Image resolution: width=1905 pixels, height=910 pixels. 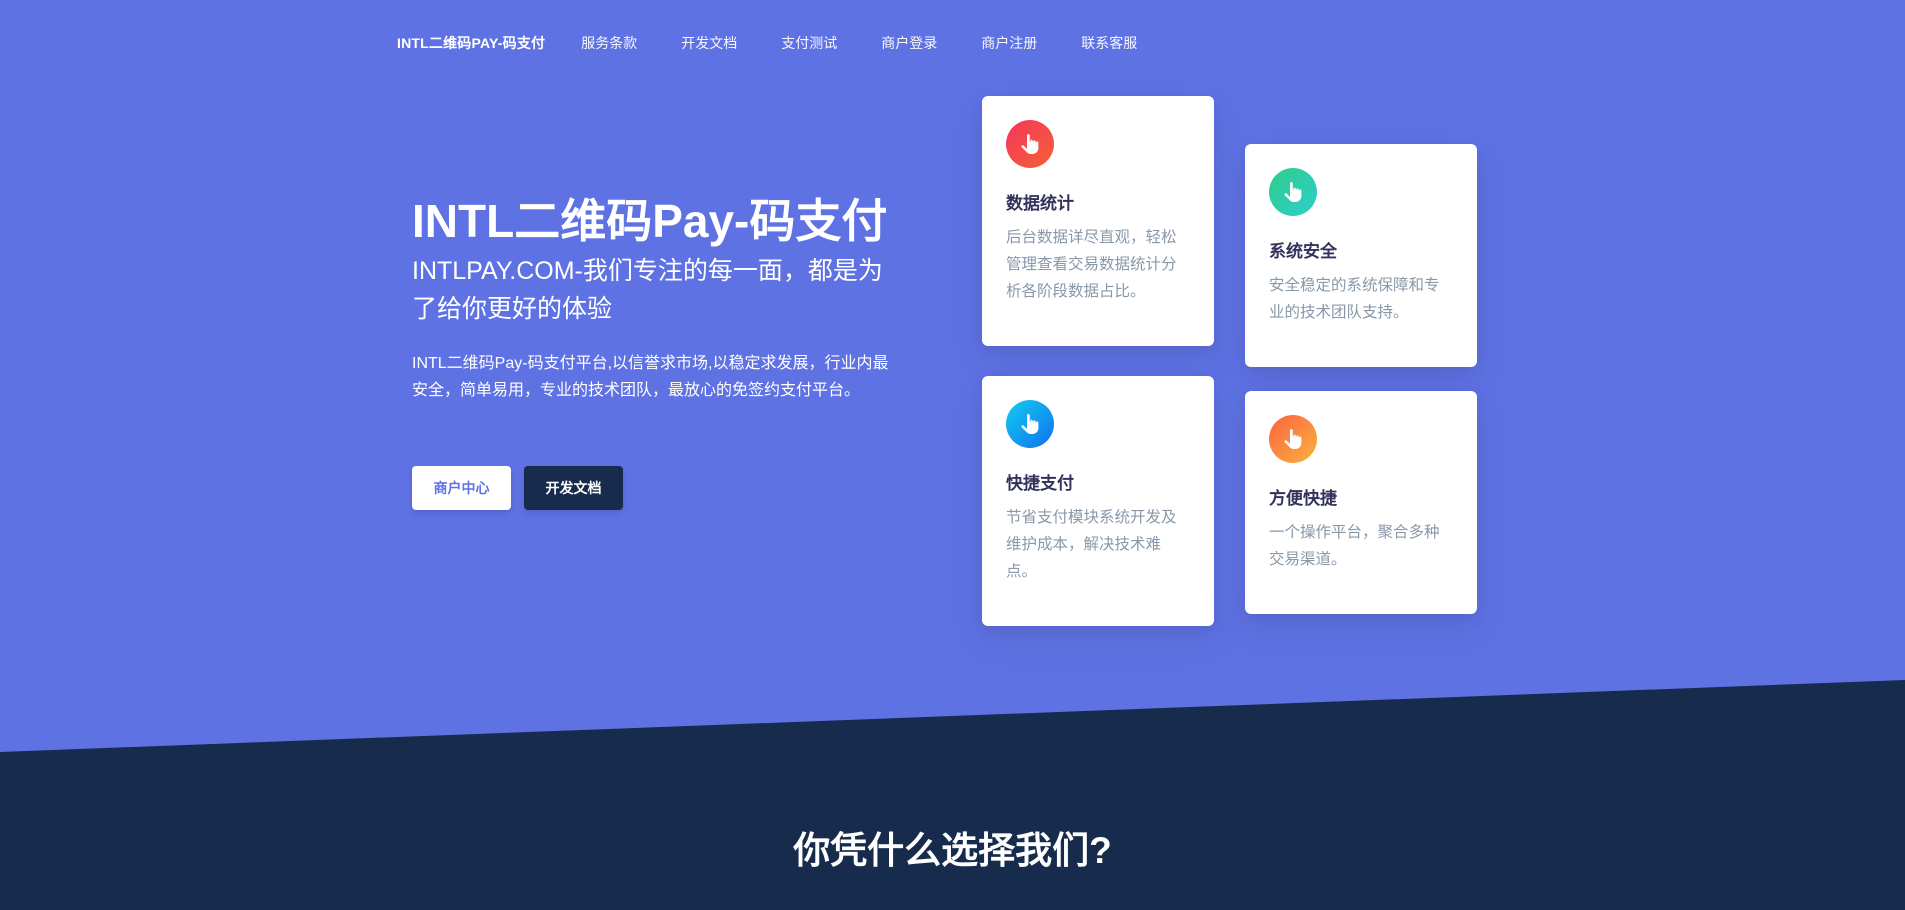 I want to click on feature-card-security: 系统安全 安全稳定的系统保障和专业的技术团队支持。, so click(x=1361, y=255).